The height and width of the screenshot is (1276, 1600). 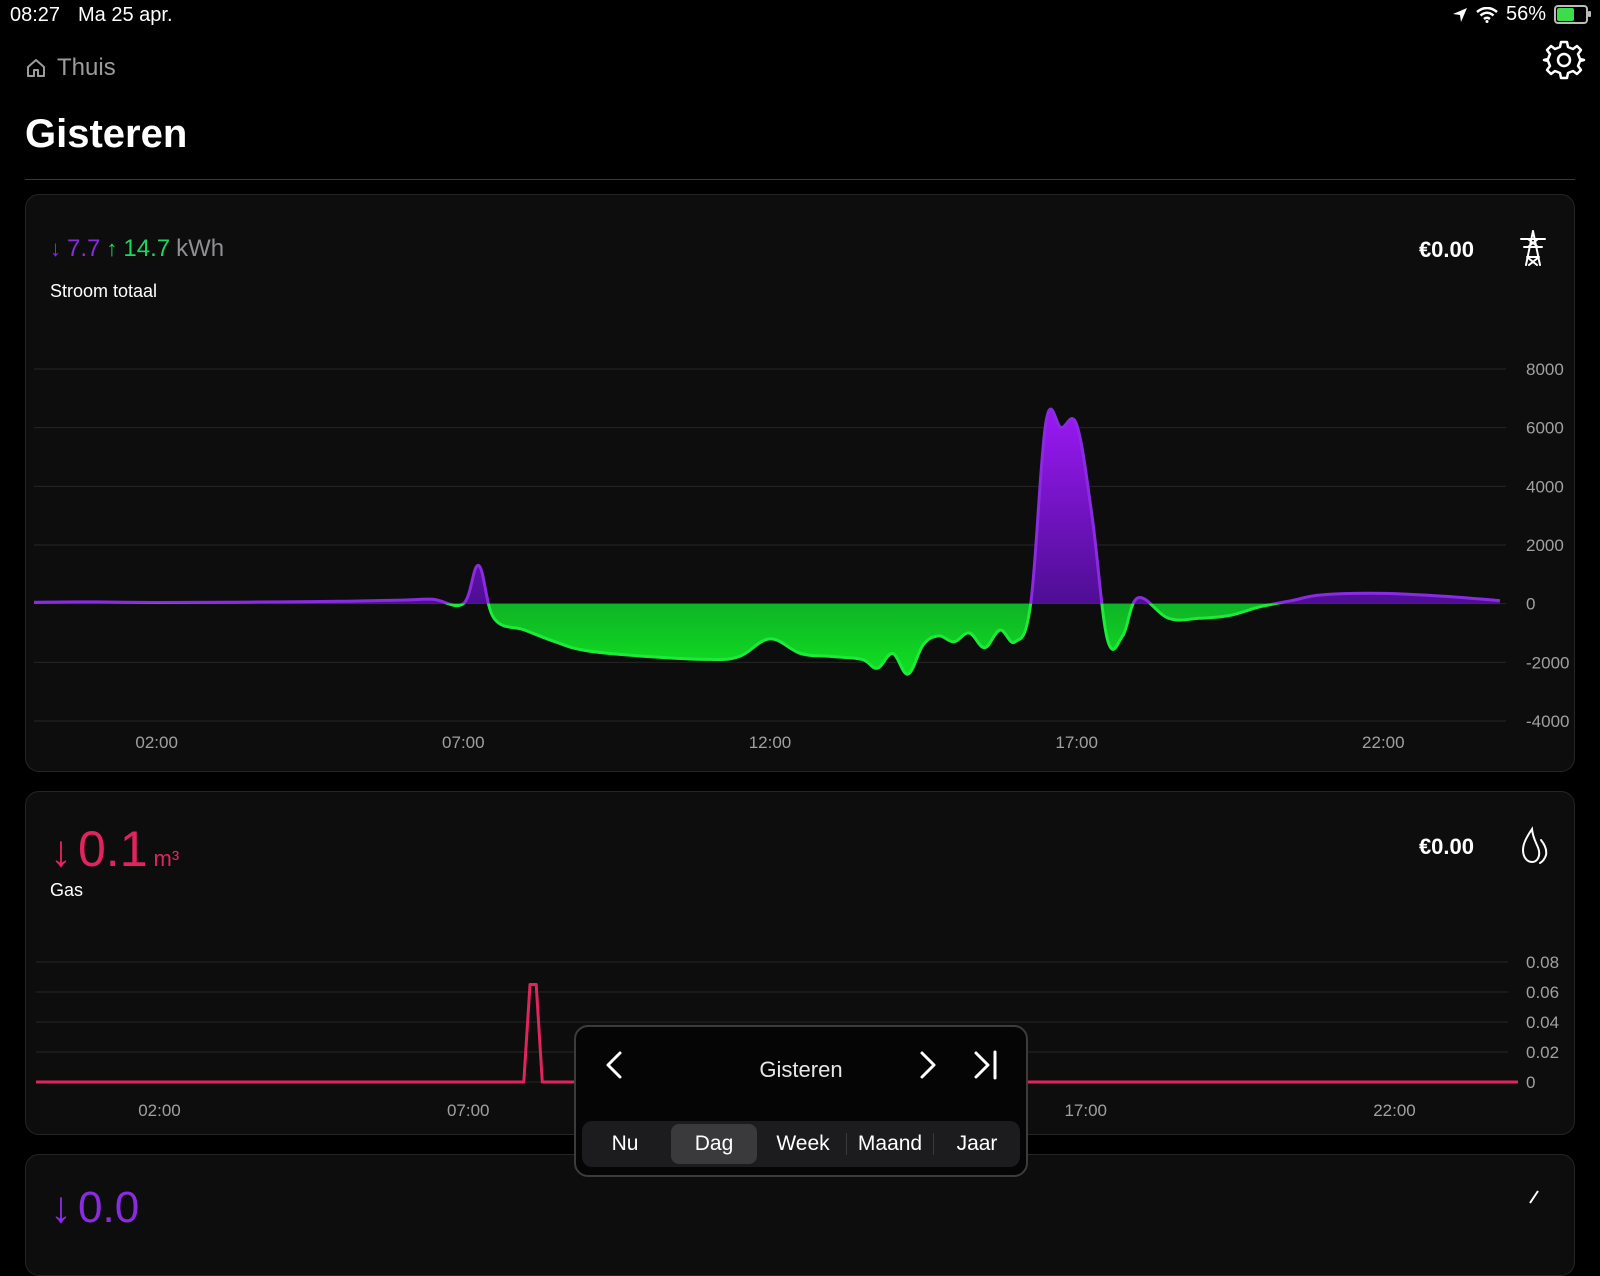 I want to click on wifi-icon, so click(x=1487, y=14).